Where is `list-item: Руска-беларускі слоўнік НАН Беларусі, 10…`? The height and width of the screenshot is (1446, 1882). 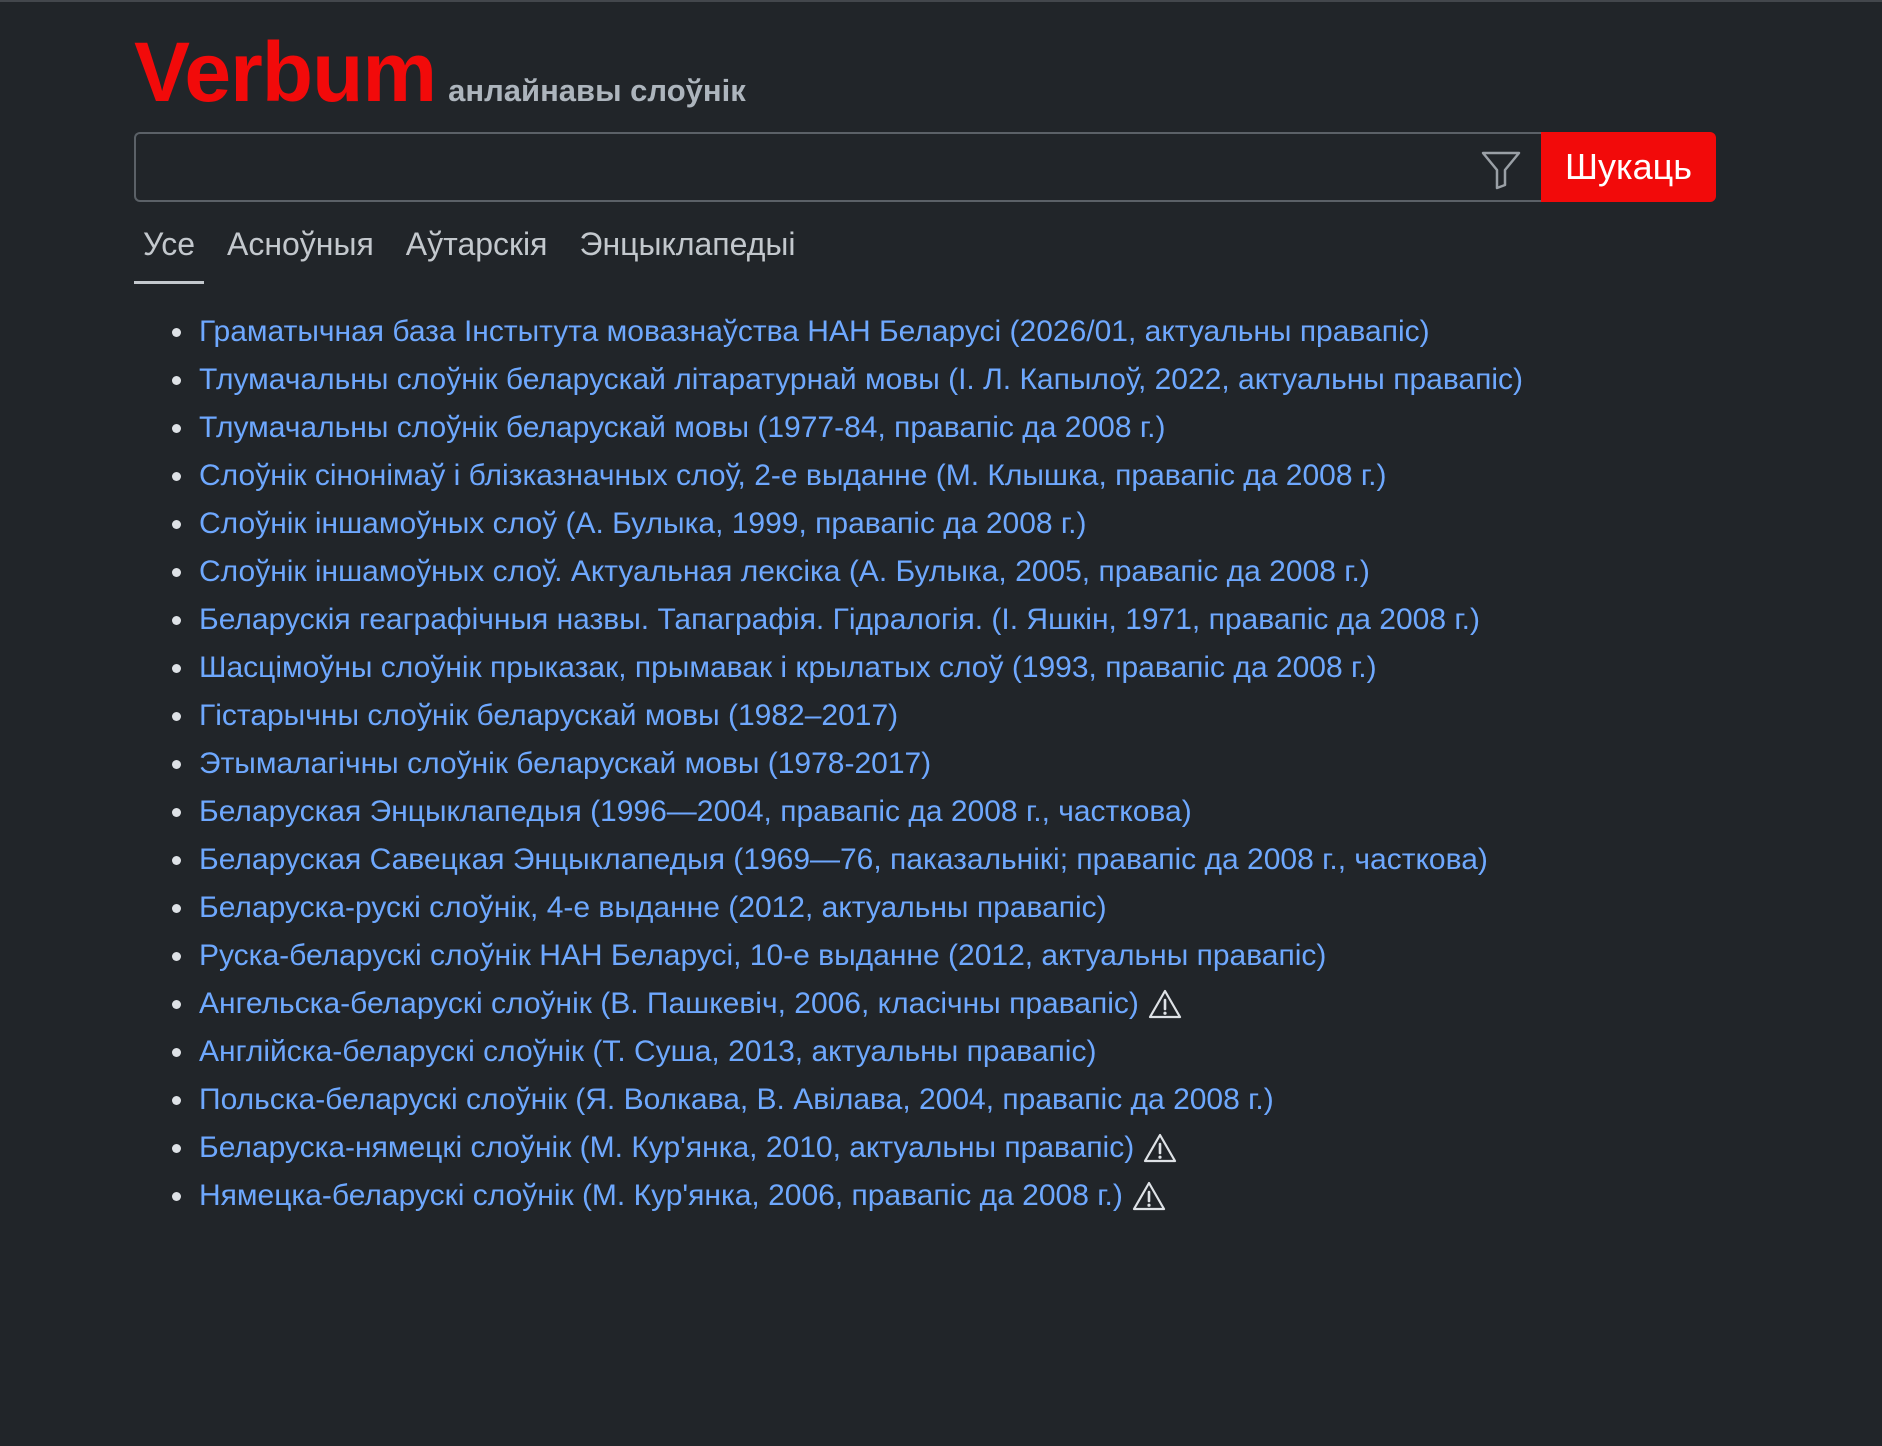 list-item: Руска-беларускі слоўнік НАН Беларусі, 10… is located at coordinates (847, 956).